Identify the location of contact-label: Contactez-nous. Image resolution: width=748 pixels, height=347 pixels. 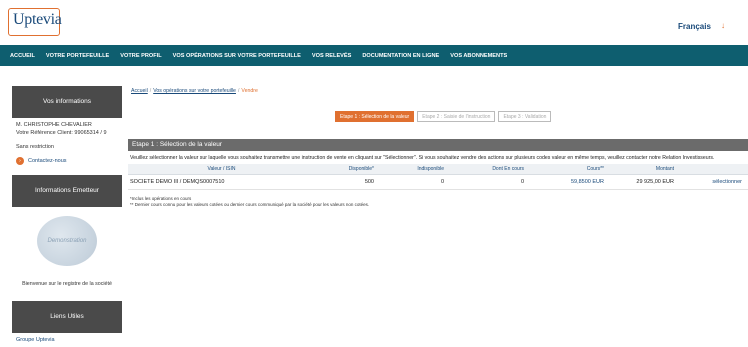
(47, 161).